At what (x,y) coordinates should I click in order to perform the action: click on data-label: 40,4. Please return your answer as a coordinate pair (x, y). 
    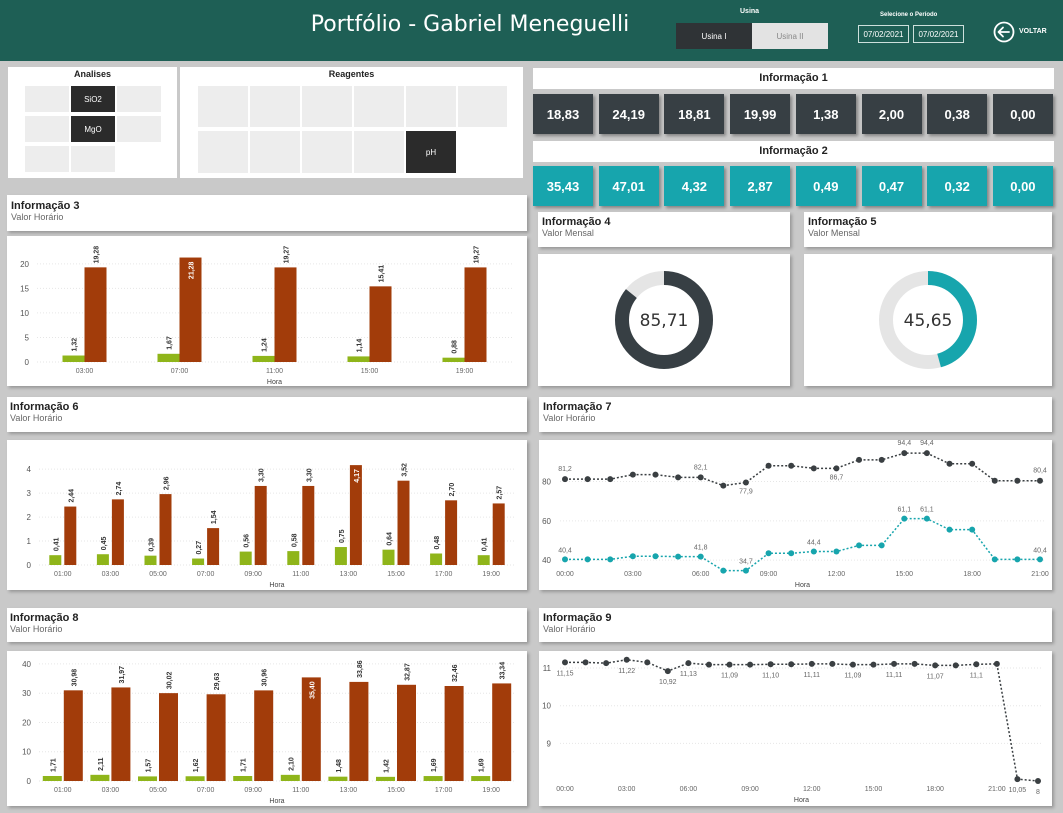
    Looking at the image, I should click on (565, 550).